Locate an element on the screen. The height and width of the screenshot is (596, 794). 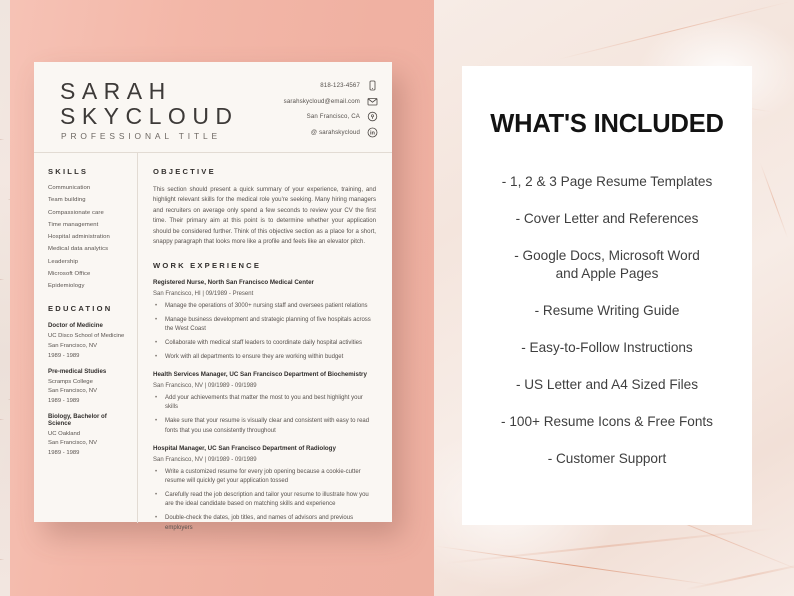
skill-item: Compassionate care is located at coordinates (76, 212).